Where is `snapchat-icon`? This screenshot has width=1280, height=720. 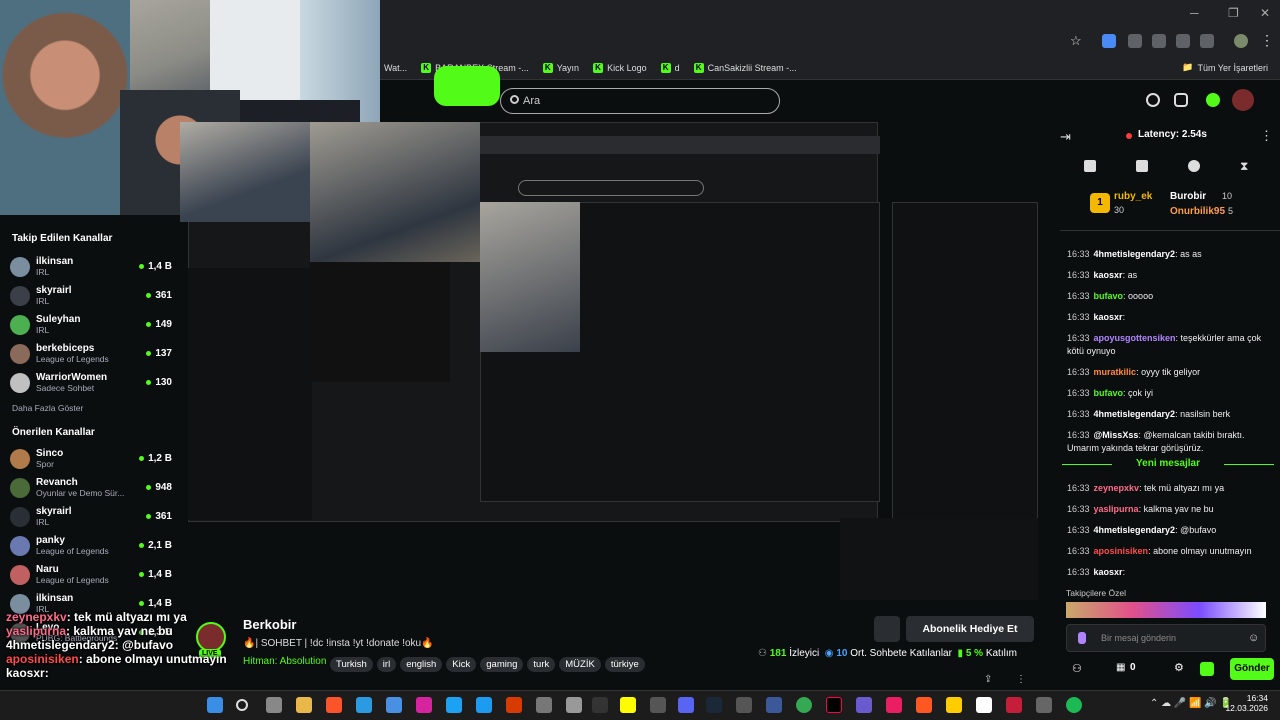
snapchat-icon is located at coordinates (628, 705).